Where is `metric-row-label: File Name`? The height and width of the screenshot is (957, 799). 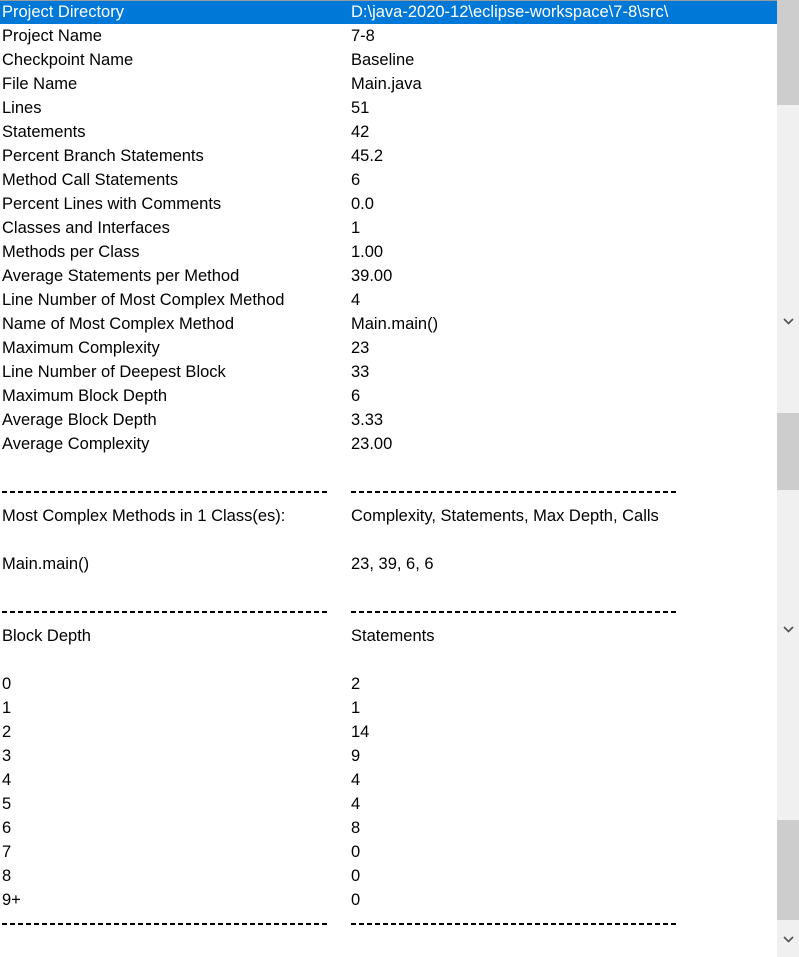 metric-row-label: File Name is located at coordinates (40, 84).